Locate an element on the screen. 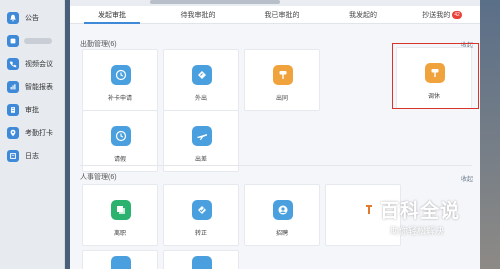 The width and height of the screenshot is (500, 269). tab-pending-my-approval: 待我审批的 is located at coordinates (198, 15).